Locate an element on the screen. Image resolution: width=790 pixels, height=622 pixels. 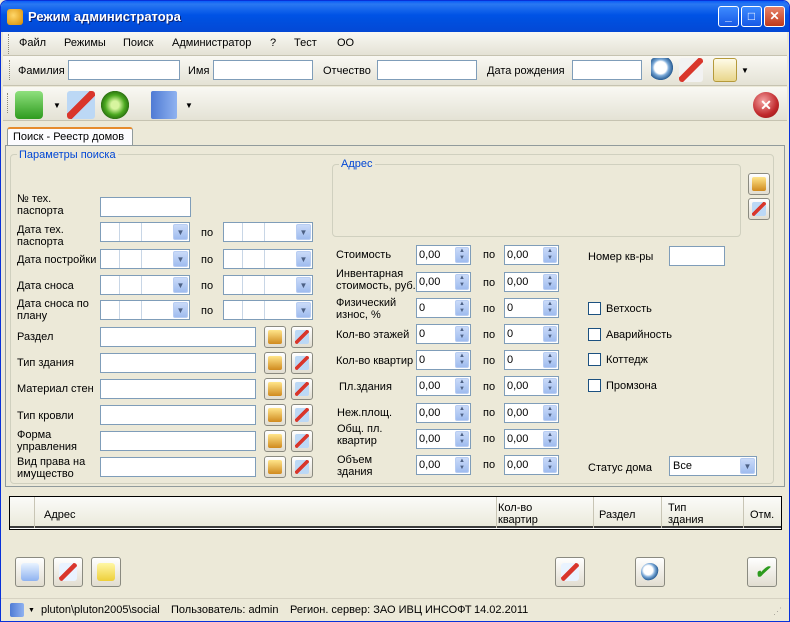
tech-passport-input is located at coordinates (145, 207).